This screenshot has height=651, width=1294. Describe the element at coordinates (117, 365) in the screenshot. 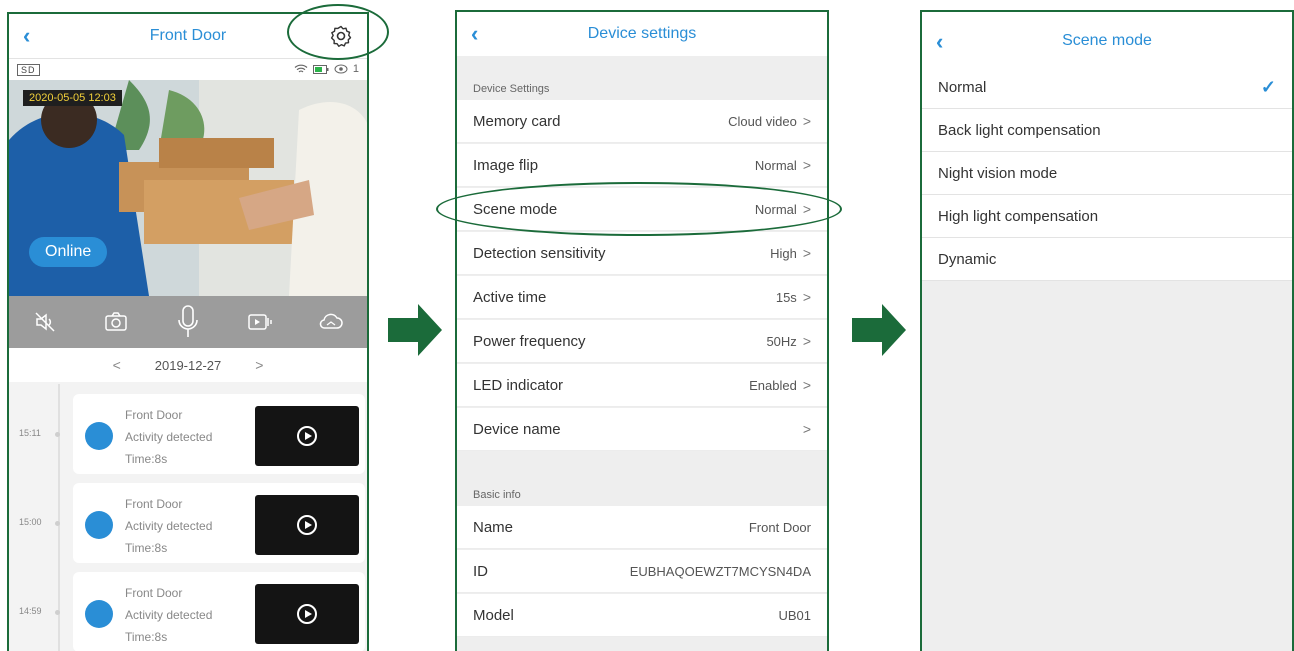

I see `previous-date-button: <` at that location.